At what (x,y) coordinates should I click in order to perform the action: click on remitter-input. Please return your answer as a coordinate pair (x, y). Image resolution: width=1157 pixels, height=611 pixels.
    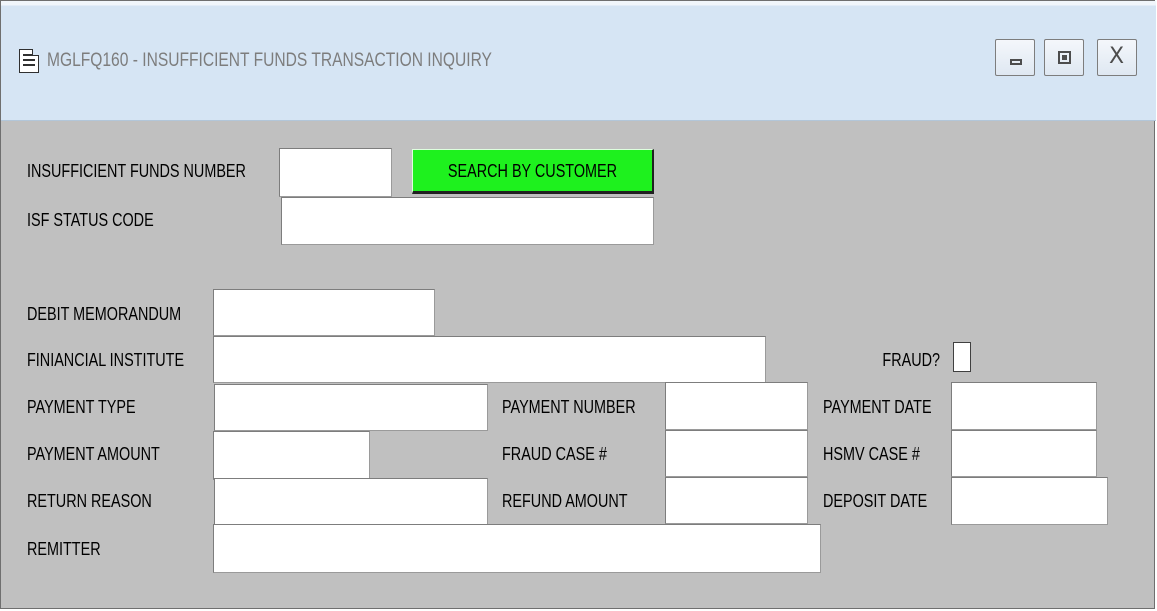
    Looking at the image, I should click on (517, 548).